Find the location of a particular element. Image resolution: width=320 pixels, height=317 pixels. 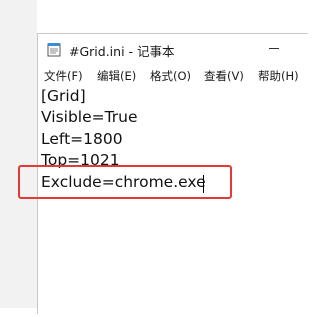

menu-format: 格式(O) is located at coordinates (170, 76).